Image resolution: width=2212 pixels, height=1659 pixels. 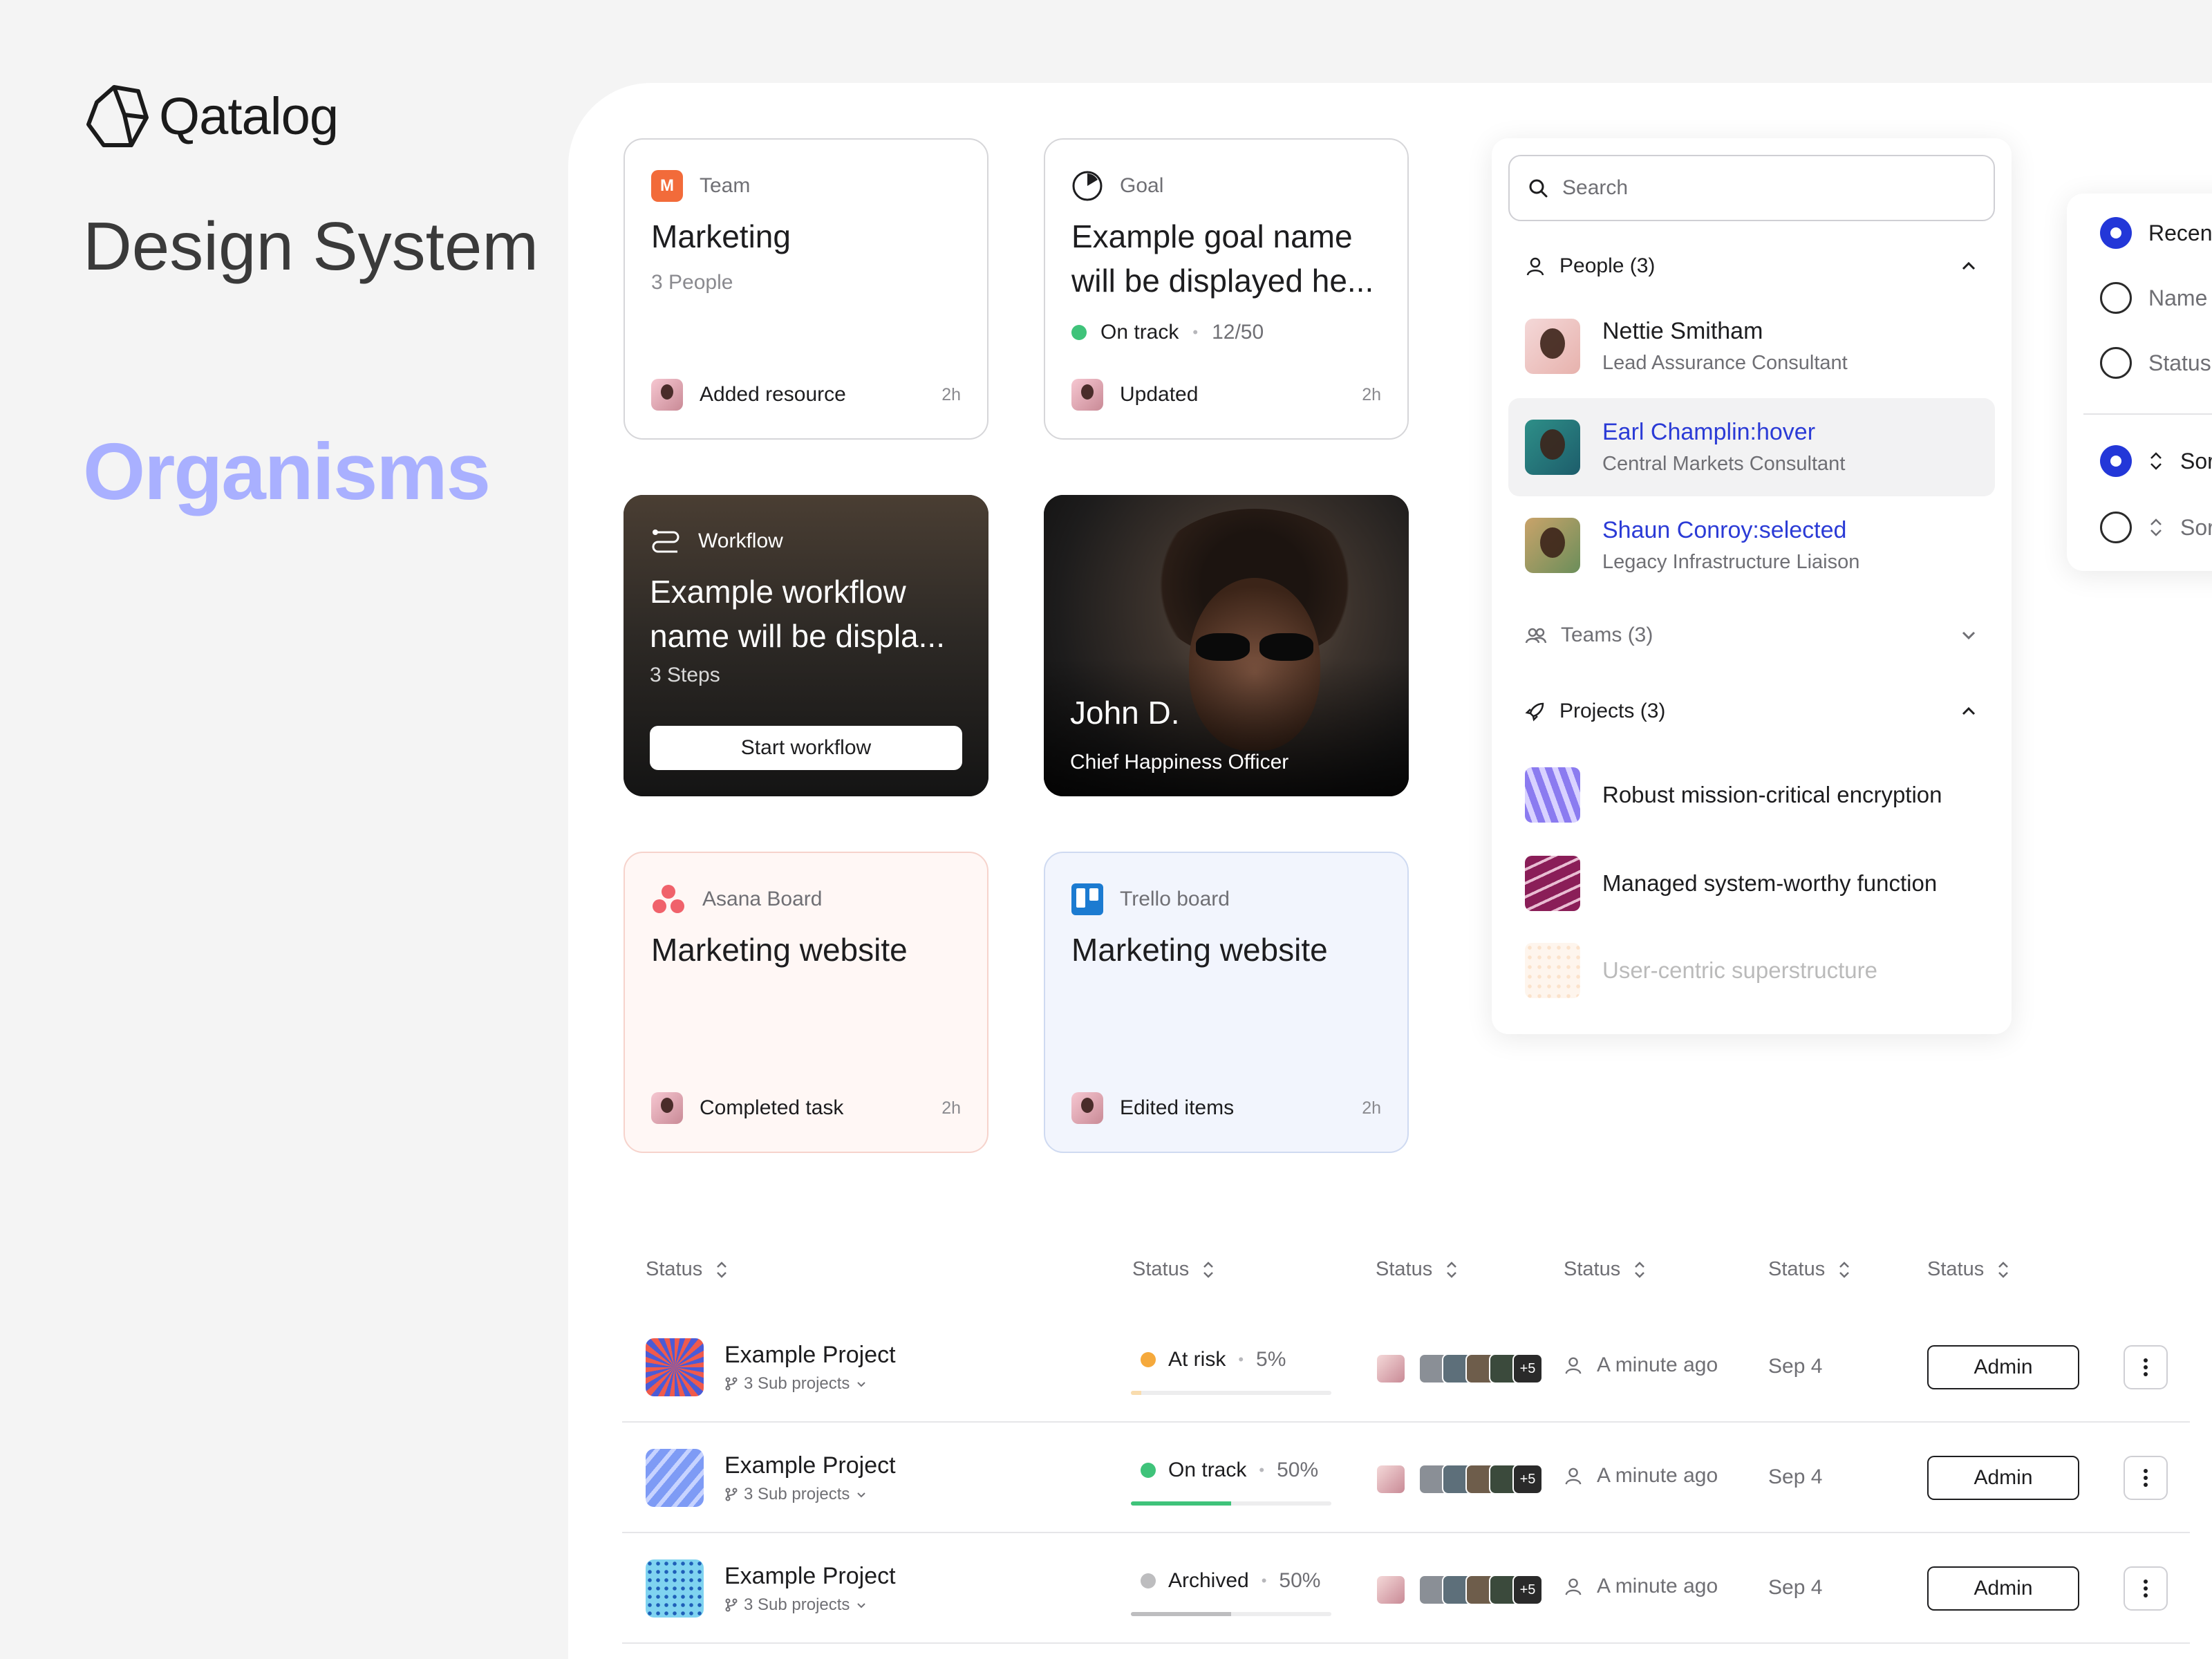 What do you see at coordinates (1751, 711) in the screenshot?
I see `projects-section-header: Projects (3)` at bounding box center [1751, 711].